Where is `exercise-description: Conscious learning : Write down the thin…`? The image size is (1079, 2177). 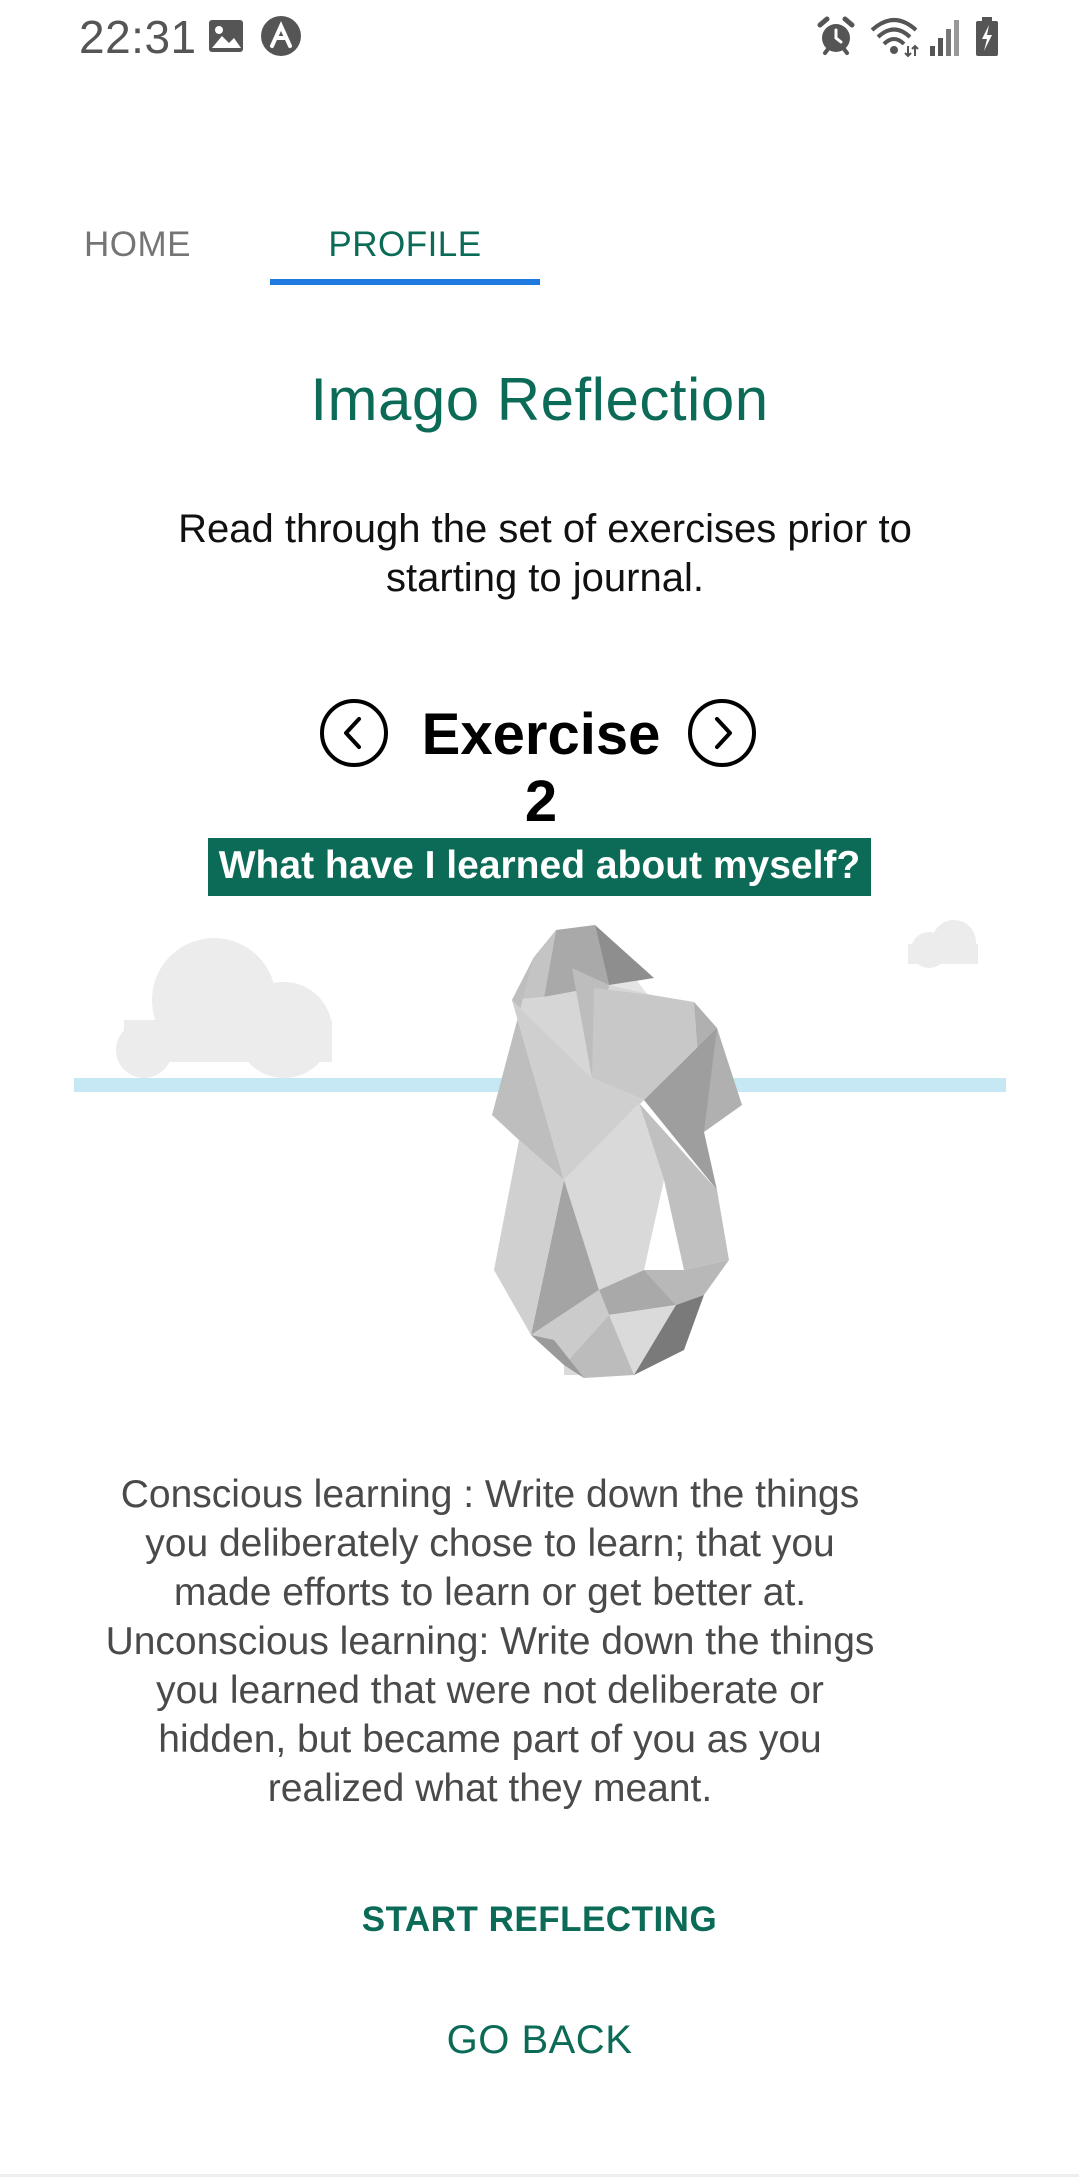
exercise-description: Conscious learning : Write down the thin… is located at coordinates (490, 1641).